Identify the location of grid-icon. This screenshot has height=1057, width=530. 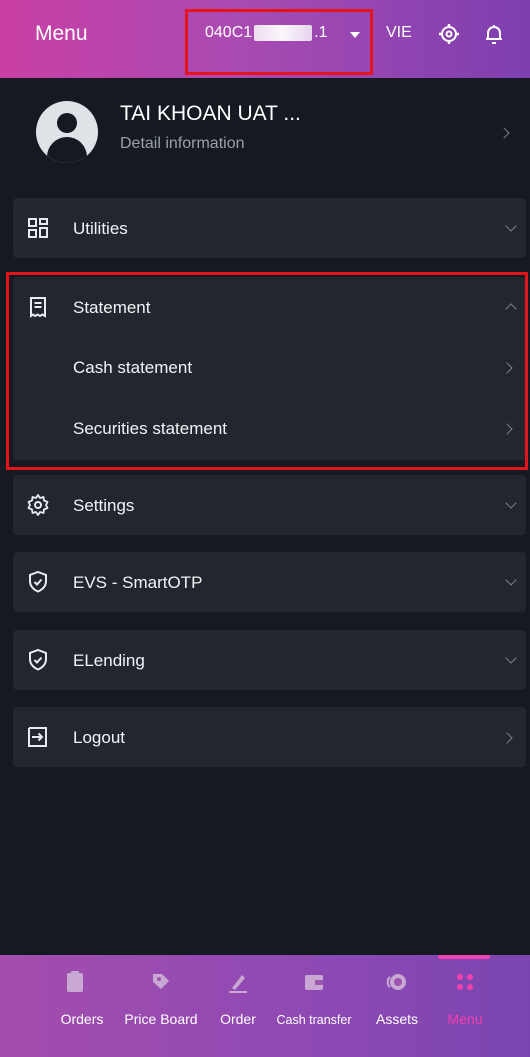
(38, 228).